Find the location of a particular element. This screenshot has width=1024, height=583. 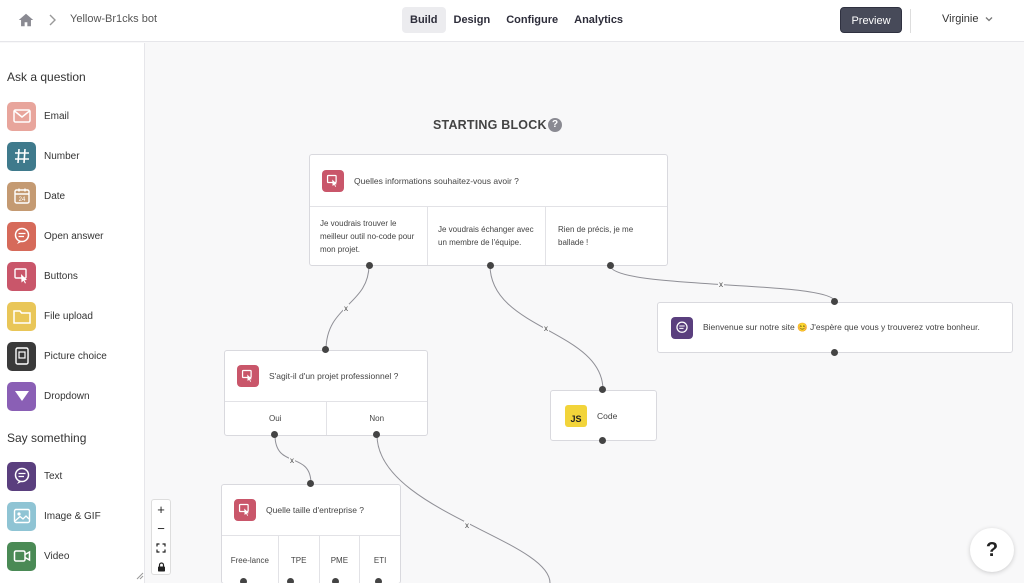

lock-icon is located at coordinates (161, 566).